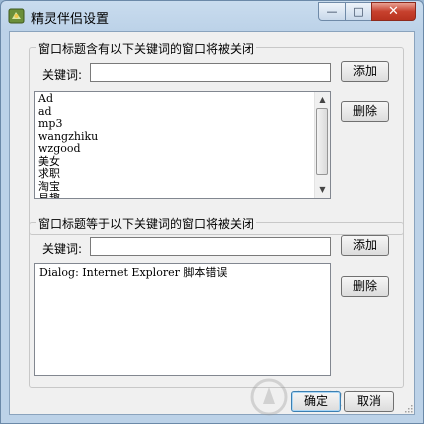 The image size is (424, 424). Describe the element at coordinates (365, 111) in the screenshot. I see `contains-delete-button: 删除` at that location.